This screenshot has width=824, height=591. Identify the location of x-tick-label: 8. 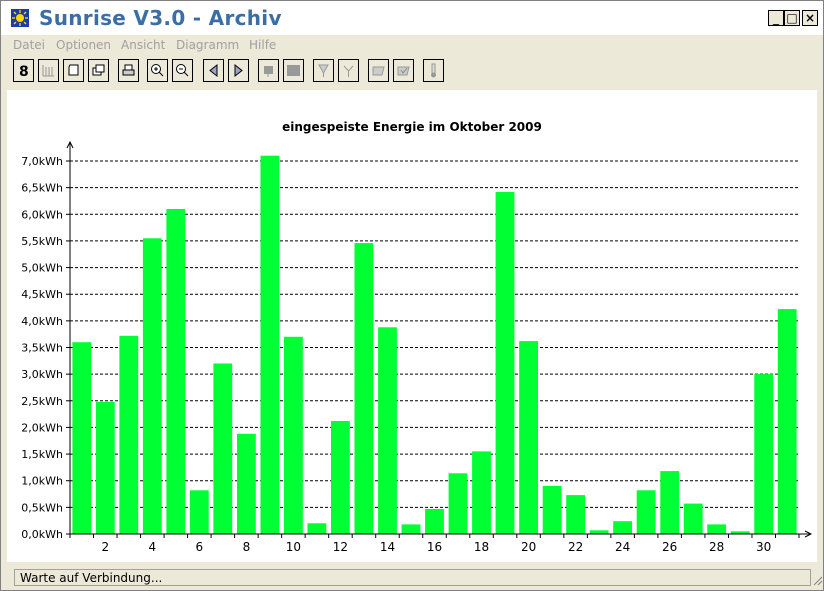
(247, 547).